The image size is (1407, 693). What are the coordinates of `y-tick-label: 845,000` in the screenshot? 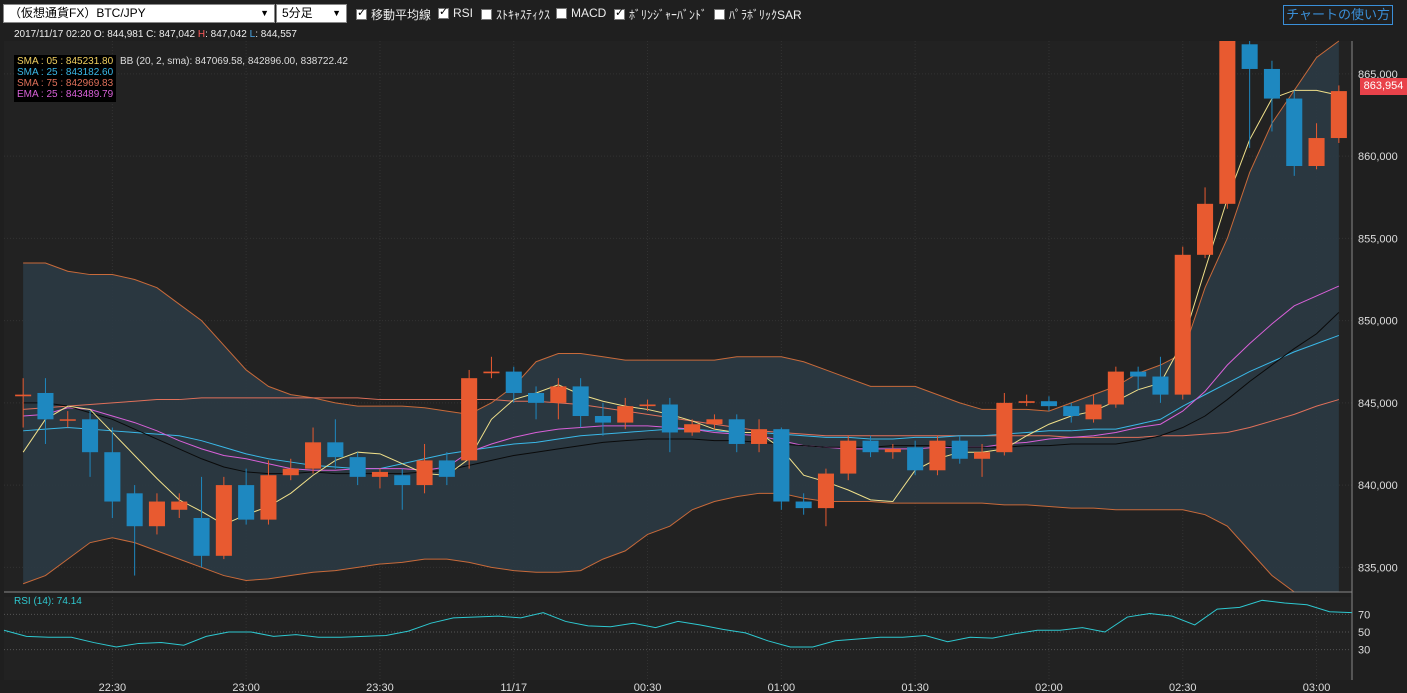 It's located at (1378, 404).